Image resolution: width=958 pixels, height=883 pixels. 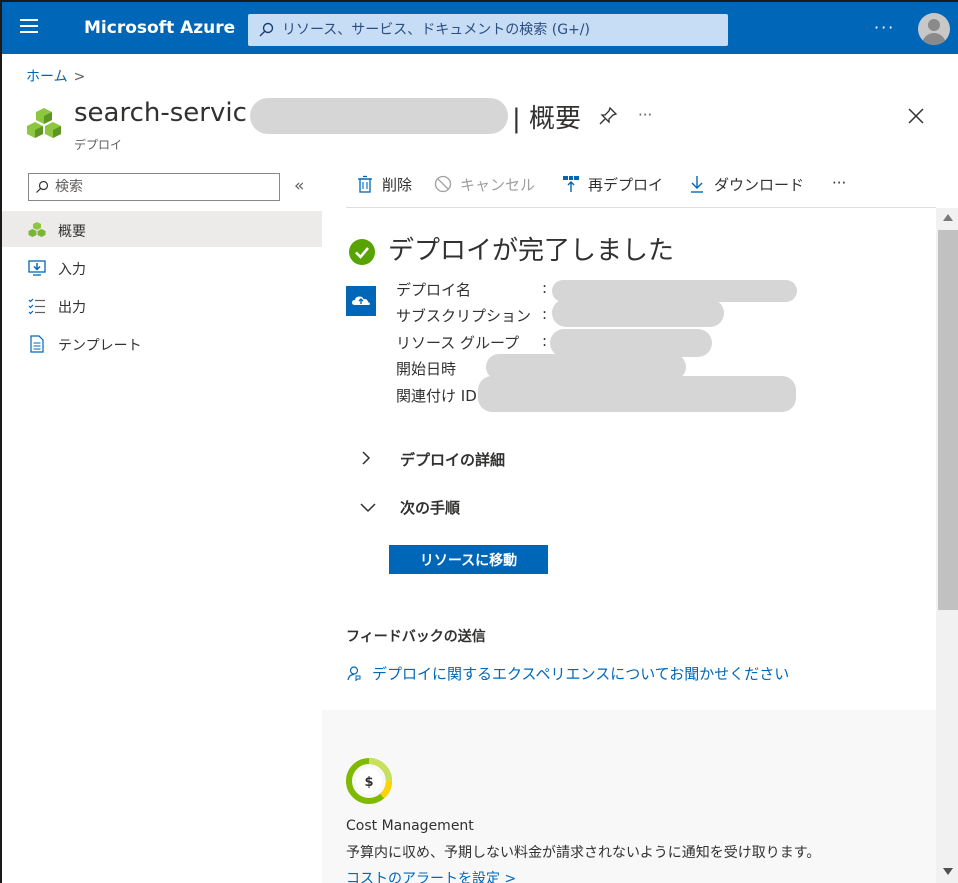 What do you see at coordinates (759, 185) in the screenshot?
I see `download-label: ダウンロード` at bounding box center [759, 185].